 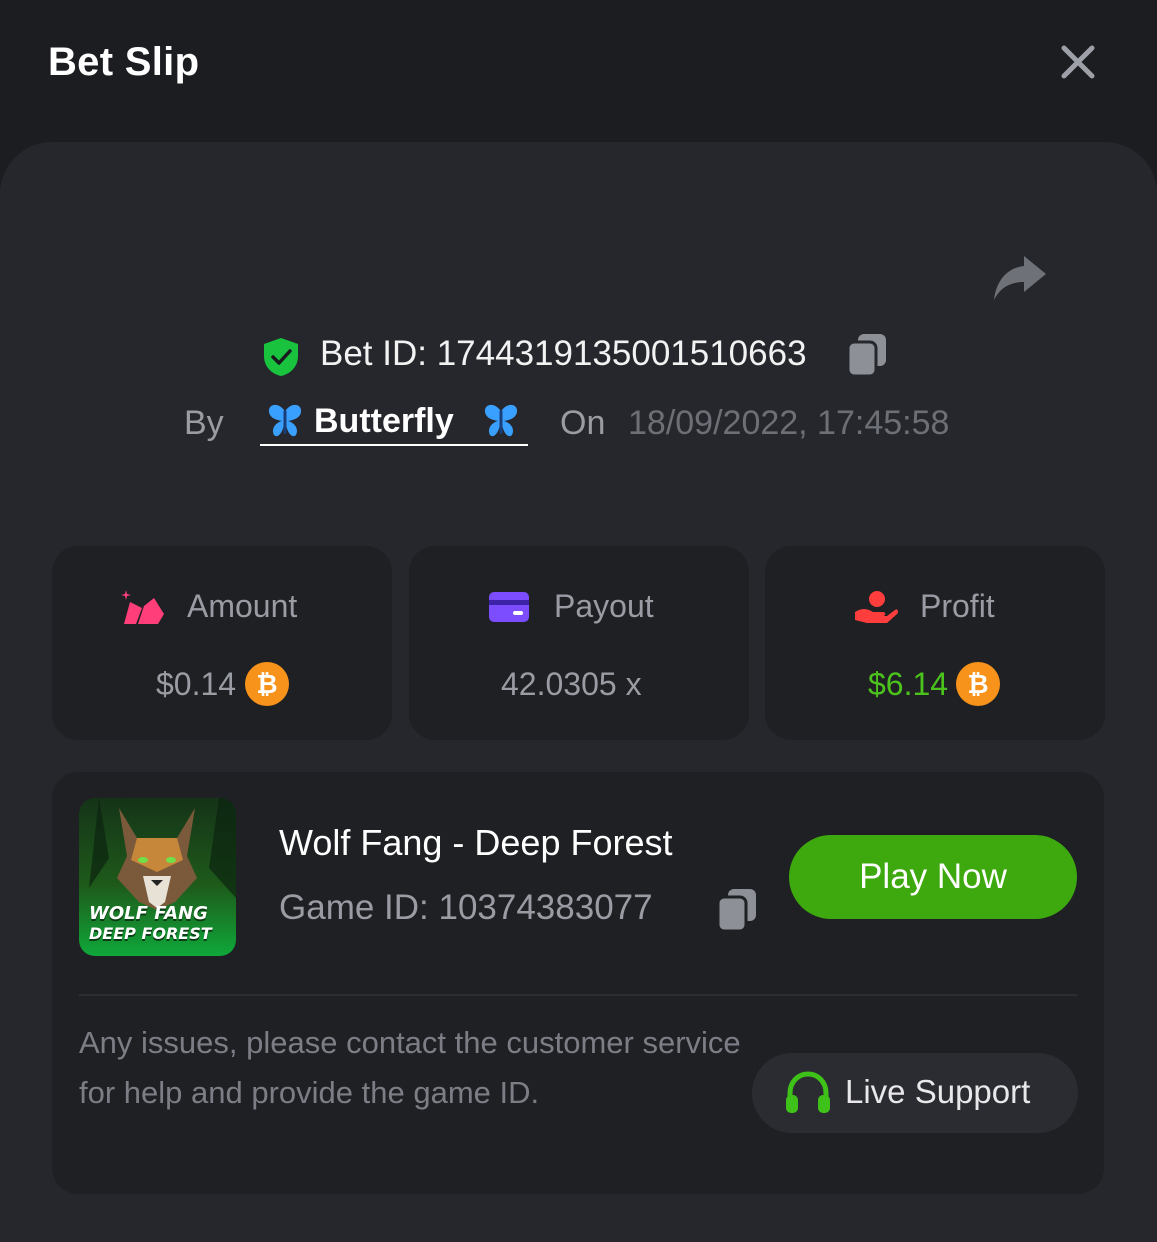 I want to click on profit-label: Profit, so click(x=957, y=606).